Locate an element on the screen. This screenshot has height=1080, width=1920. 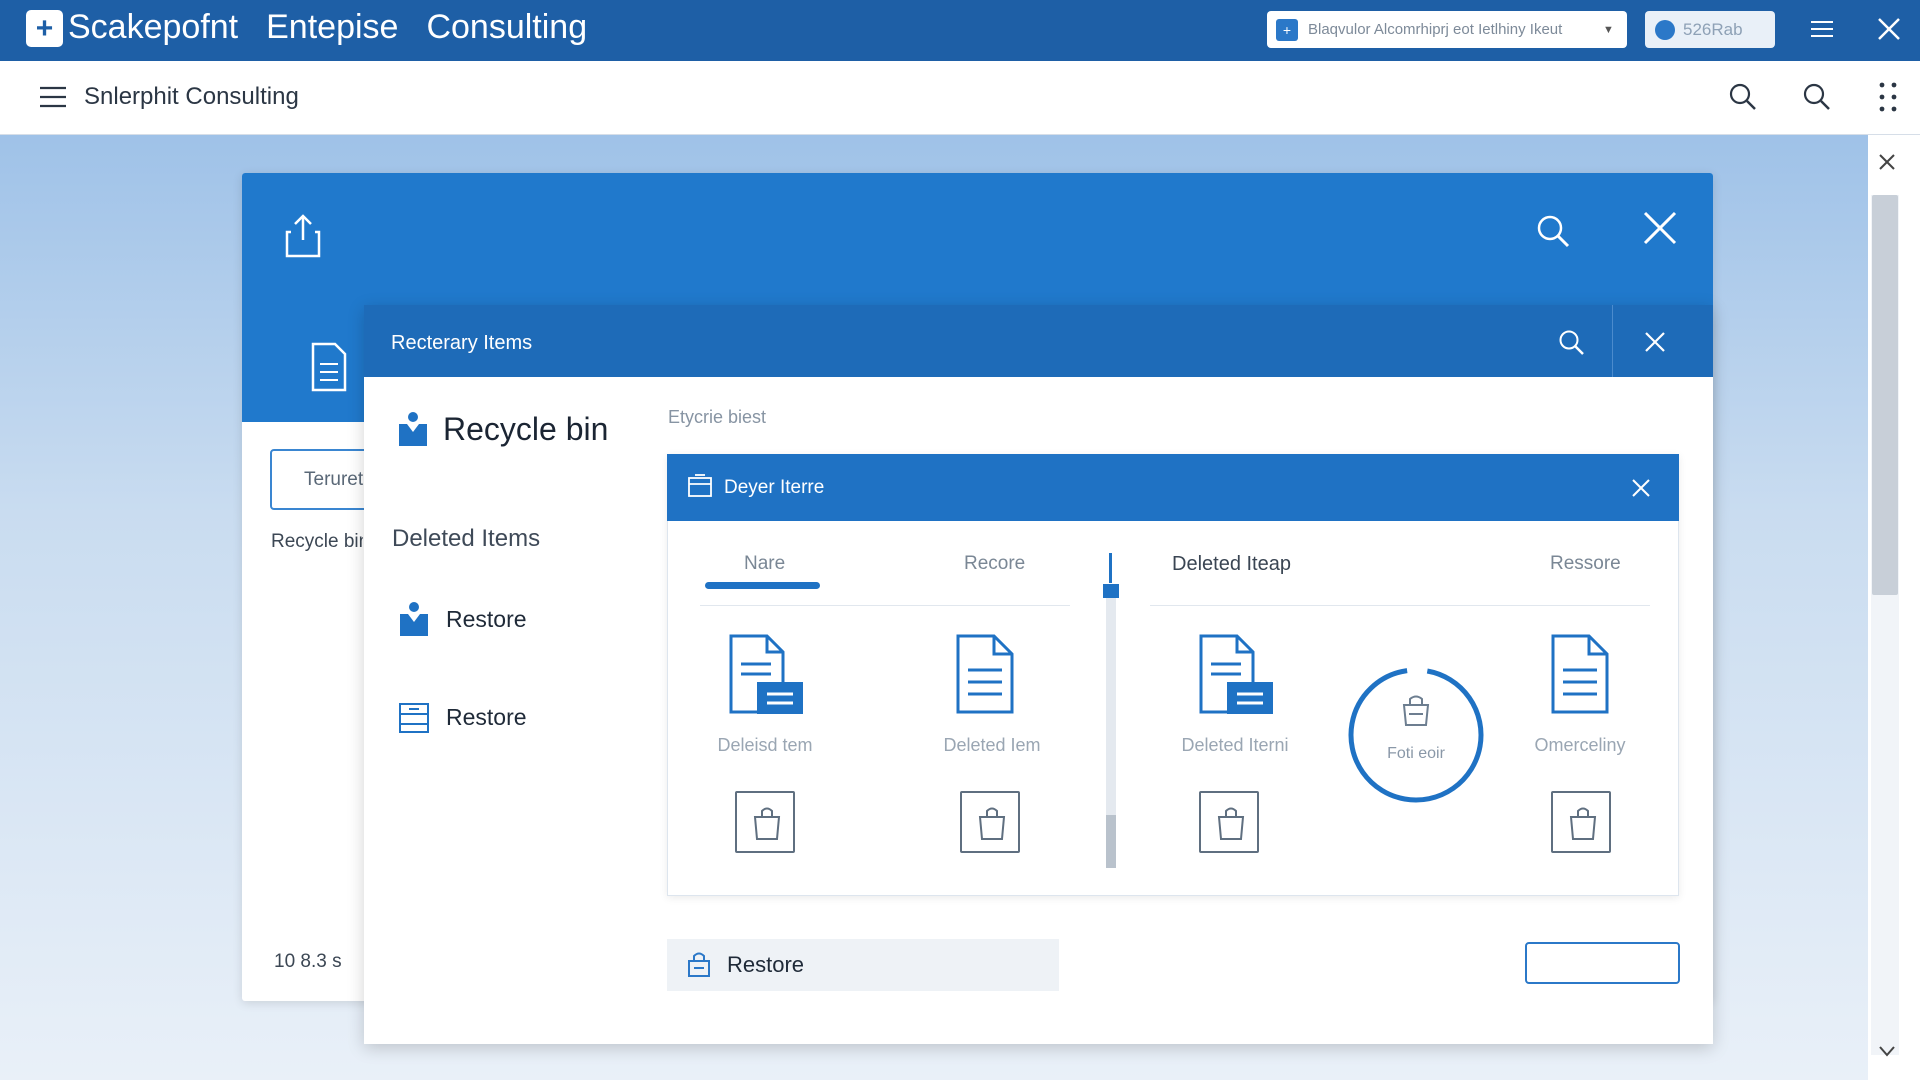
brand-word: Consulting is located at coordinates (507, 27).